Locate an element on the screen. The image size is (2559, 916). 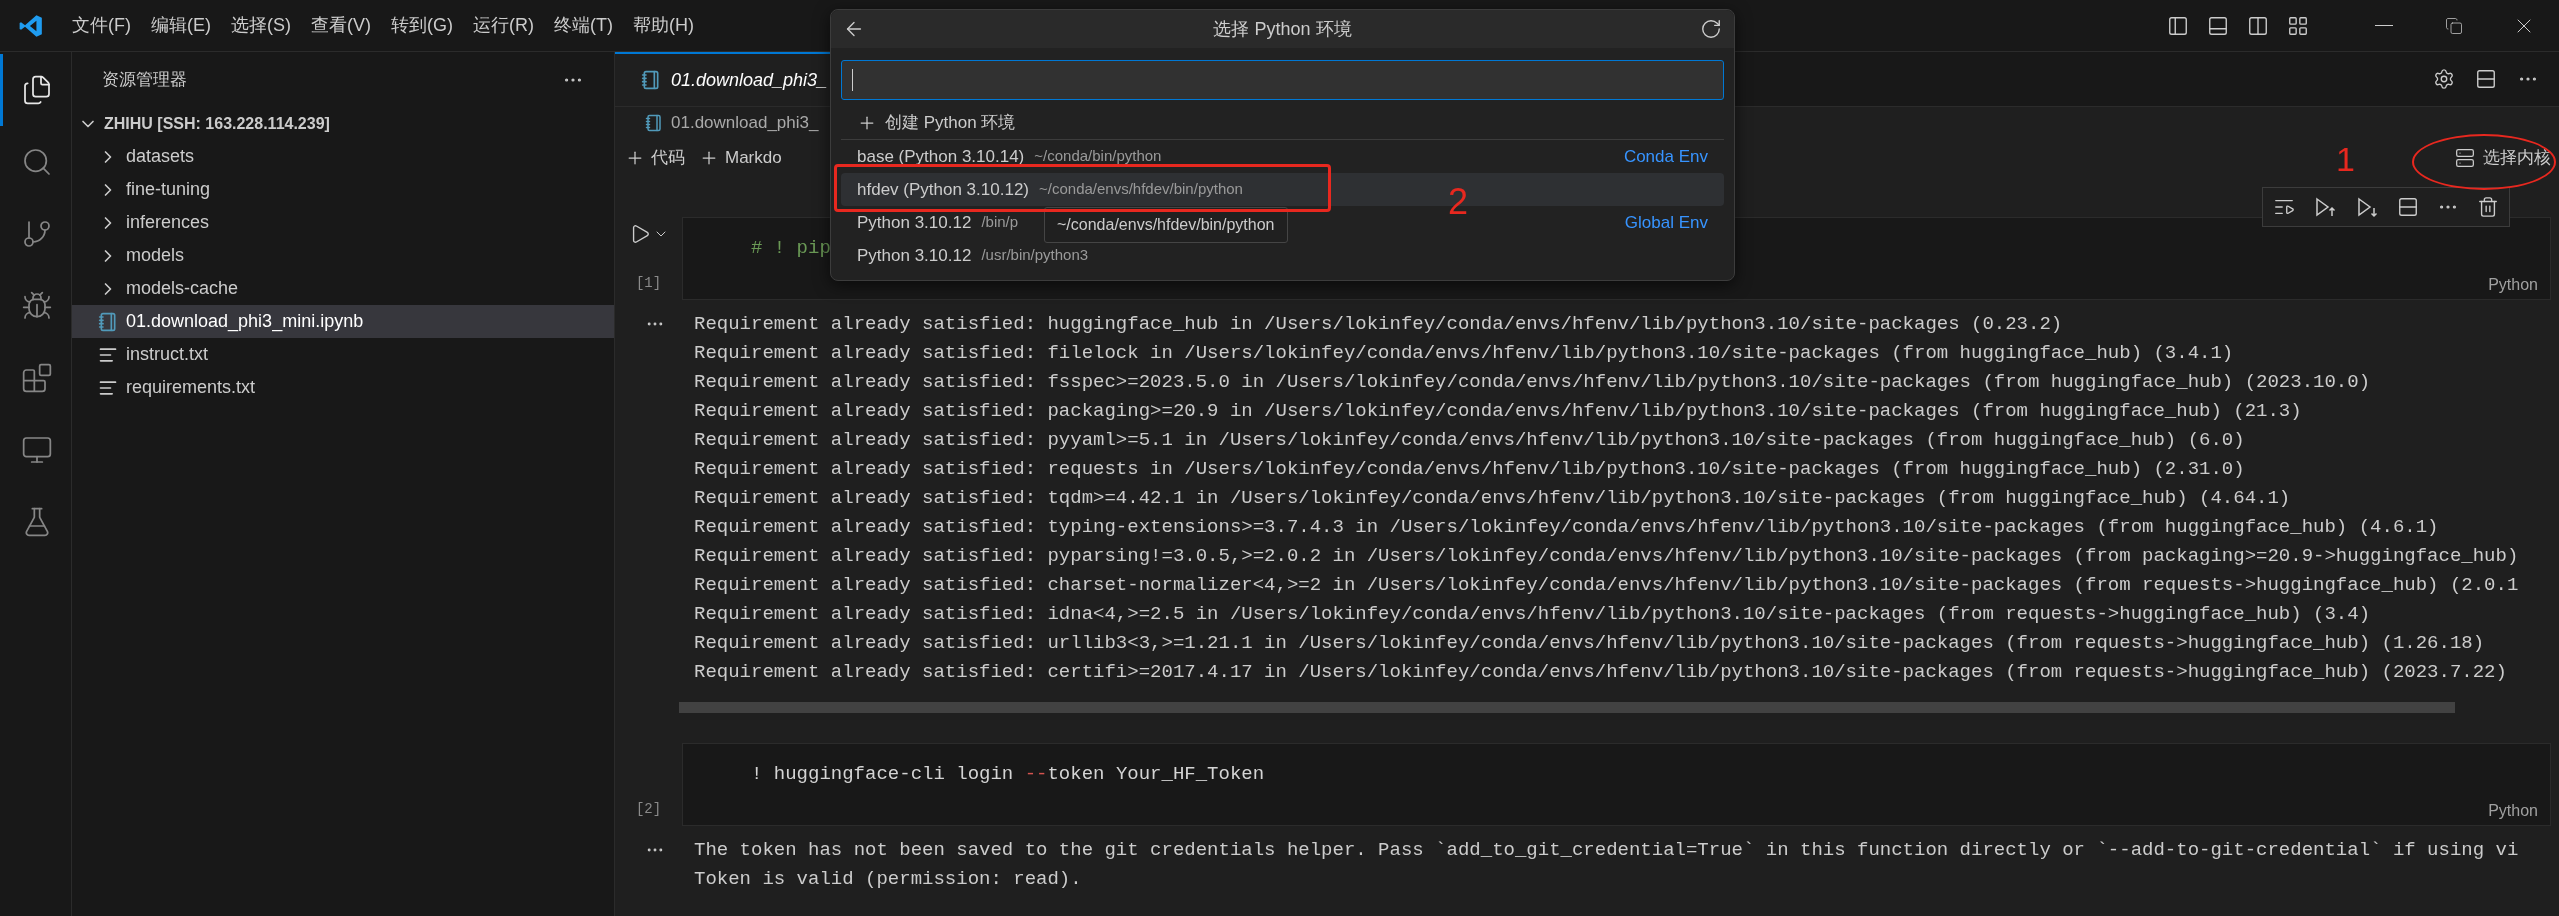
output-line: Requirement already satisfied: certifi>=2017.4.17 in /Users/lokinfey/conda/envs/hfenv/lib/python3.10/site-packages (from requests->huggingface_hub) (2023.7.22) is located at coordinates (1601, 672).